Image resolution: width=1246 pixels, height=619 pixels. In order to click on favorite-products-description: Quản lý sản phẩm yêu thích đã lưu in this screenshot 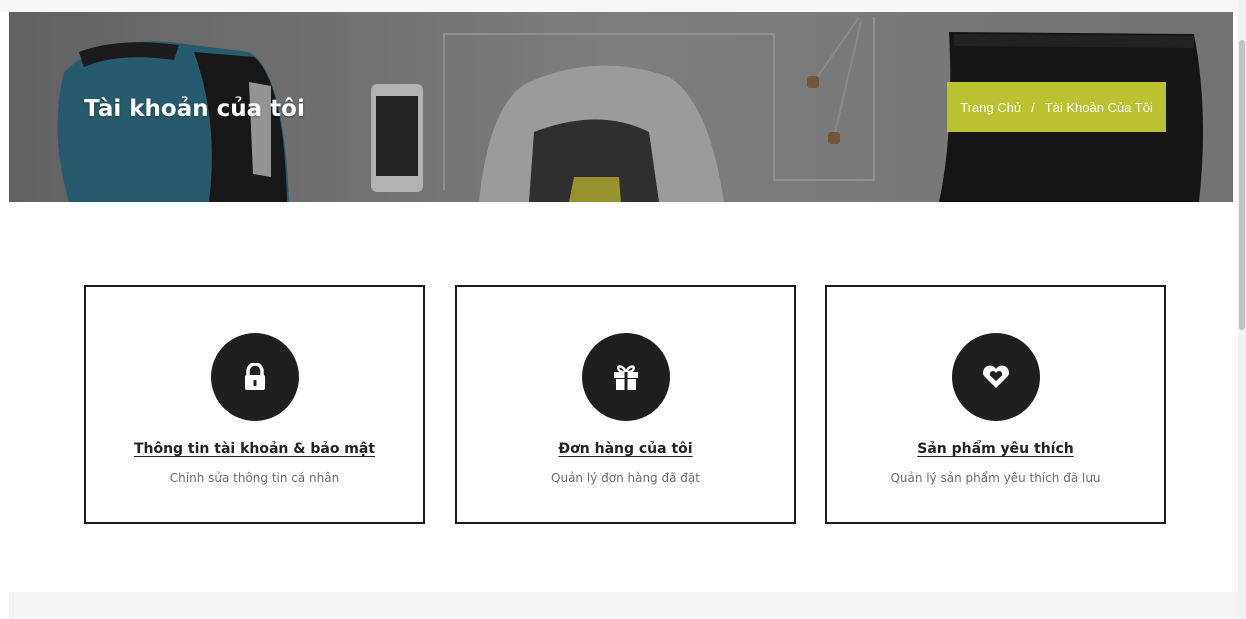, I will do `click(995, 478)`.